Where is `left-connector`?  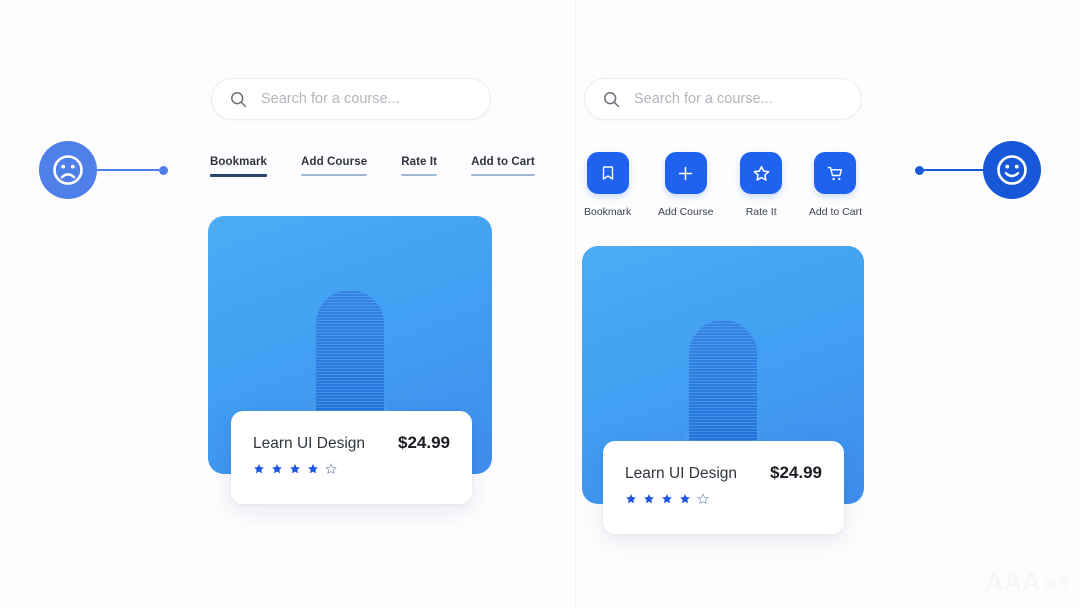
left-connector is located at coordinates (132, 170).